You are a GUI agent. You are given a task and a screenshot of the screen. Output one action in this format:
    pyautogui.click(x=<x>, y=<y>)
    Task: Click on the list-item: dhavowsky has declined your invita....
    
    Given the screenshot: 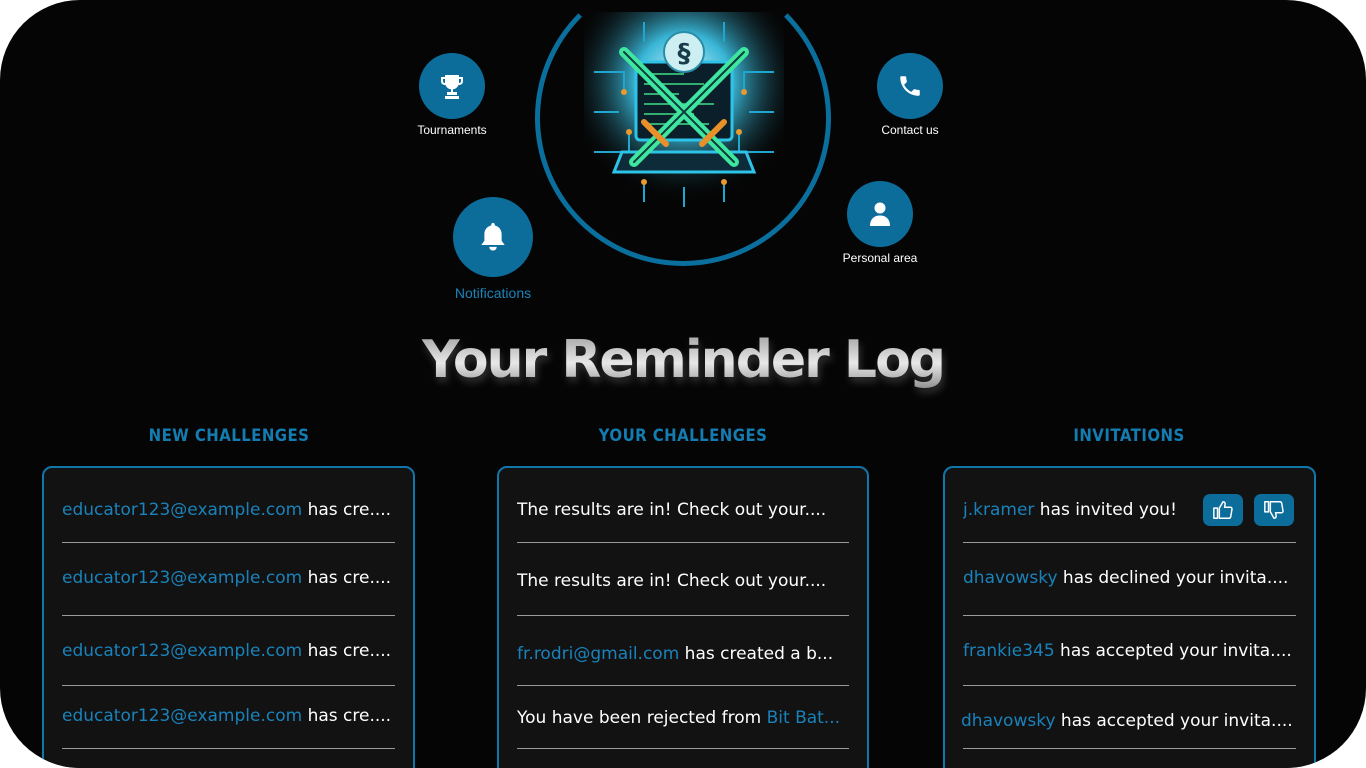 What is the action you would take?
    pyautogui.click(x=1129, y=578)
    